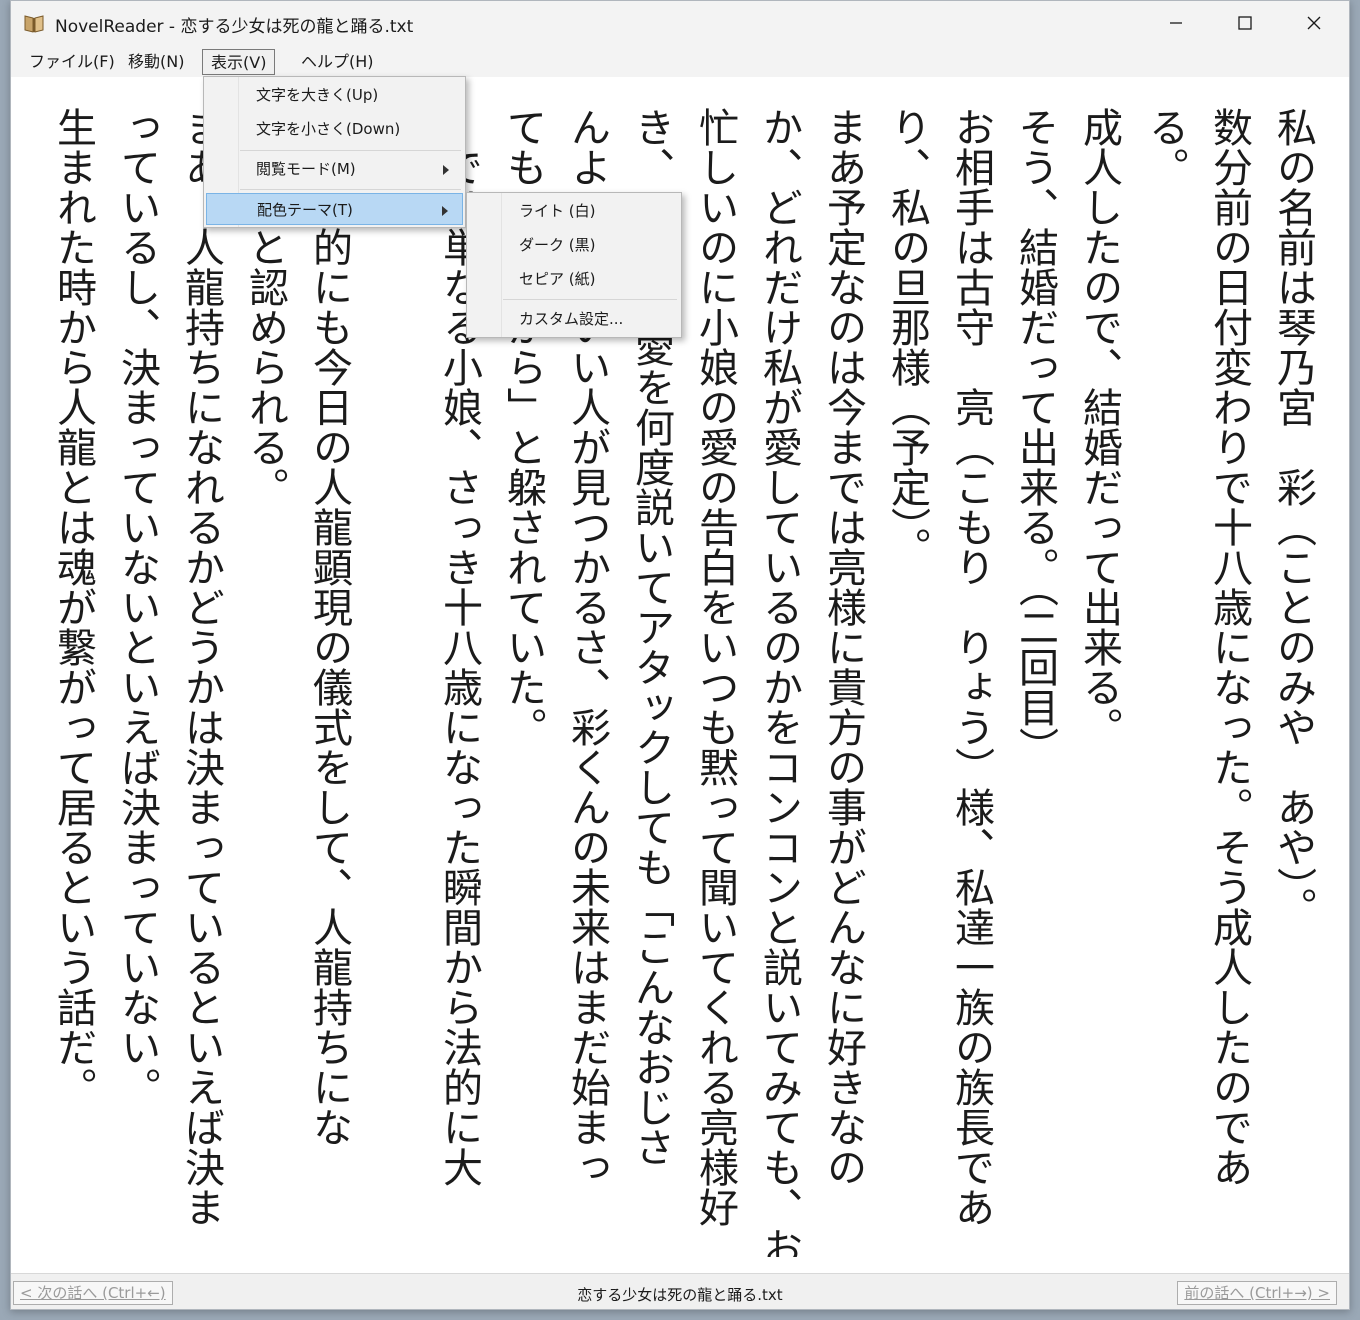  Describe the element at coordinates (779, 682) in the screenshot. I see `text-column: か、どれだけ私が愛しているのかをコンコンと説いてみても、お` at that location.